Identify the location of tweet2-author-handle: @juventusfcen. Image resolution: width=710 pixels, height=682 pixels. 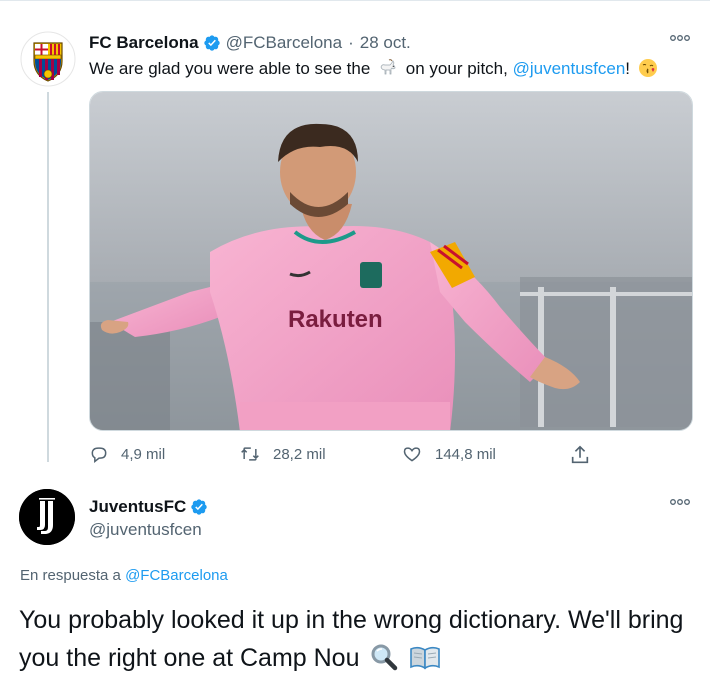
(145, 530).